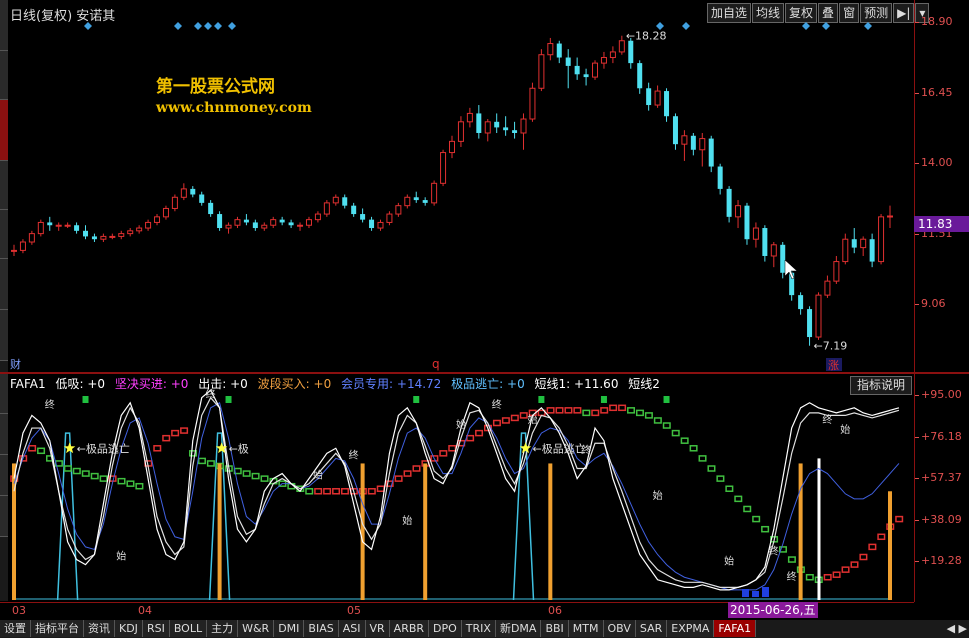 The height and width of the screenshot is (638, 969). What do you see at coordinates (377, 628) in the screenshot?
I see `tab-vr: VR` at bounding box center [377, 628].